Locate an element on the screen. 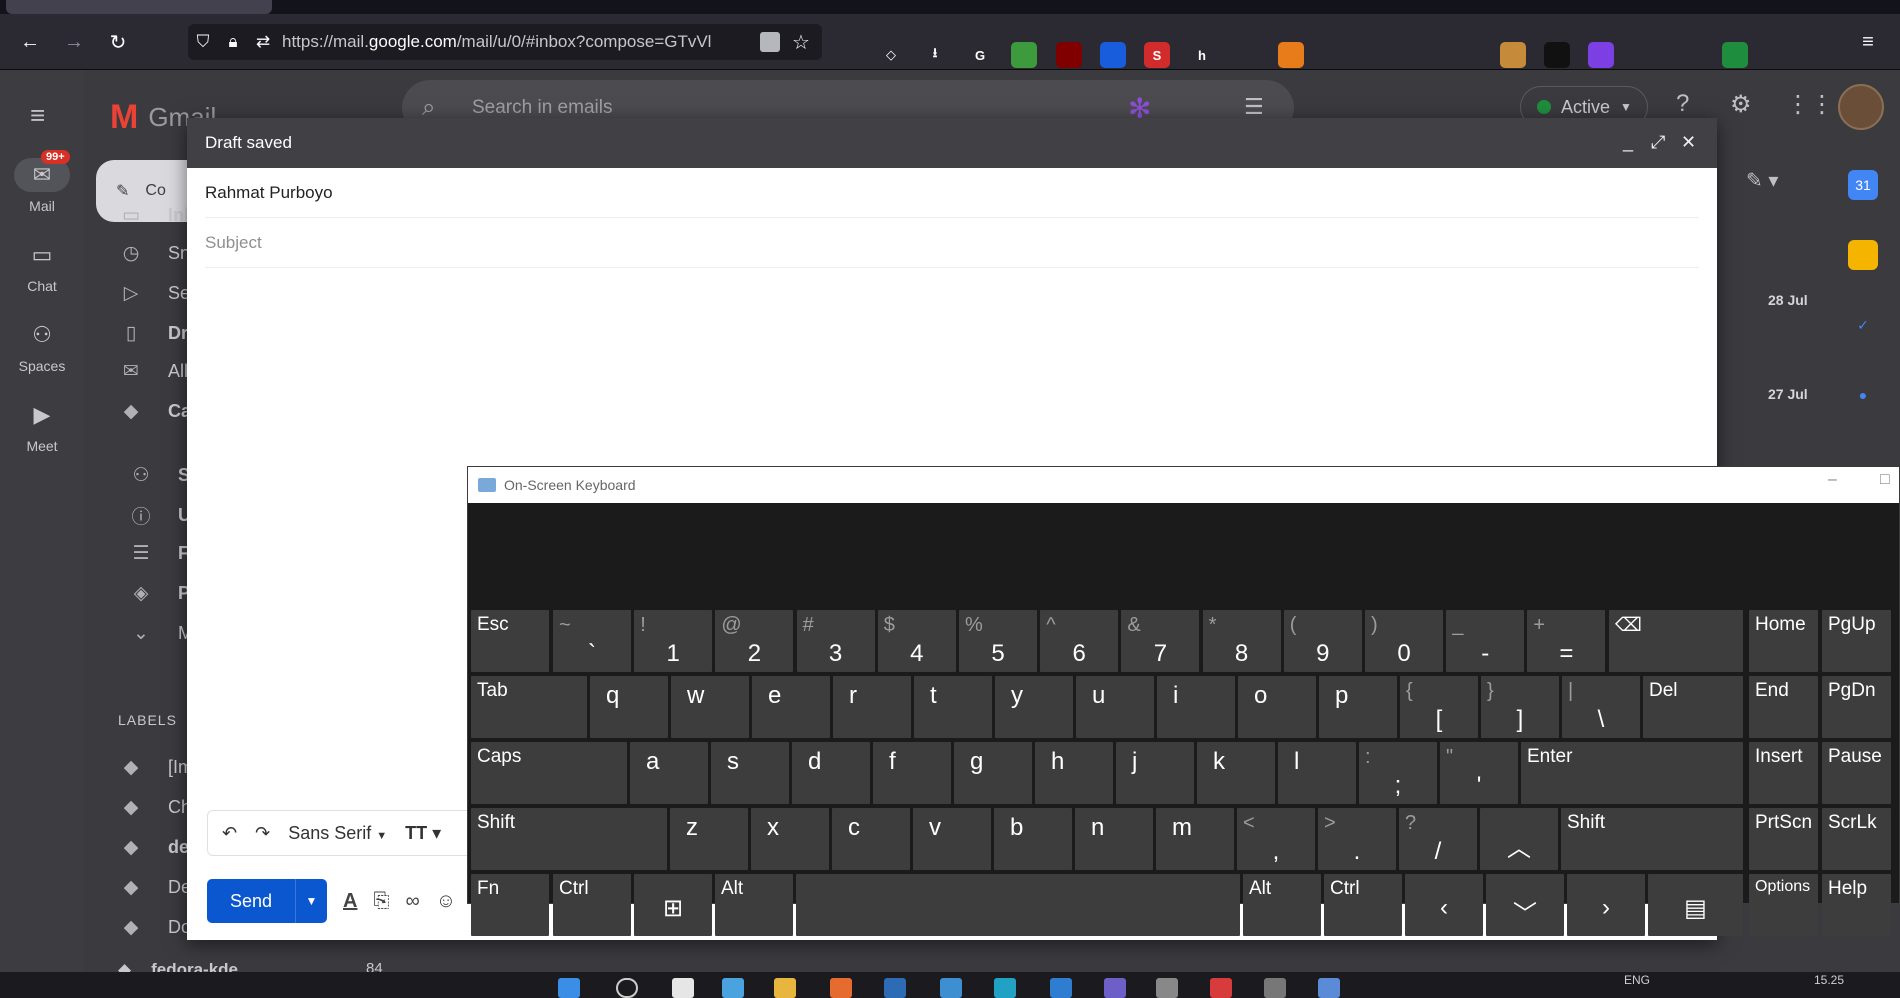 The height and width of the screenshot is (998, 1900). forward-button: → is located at coordinates (74, 42).